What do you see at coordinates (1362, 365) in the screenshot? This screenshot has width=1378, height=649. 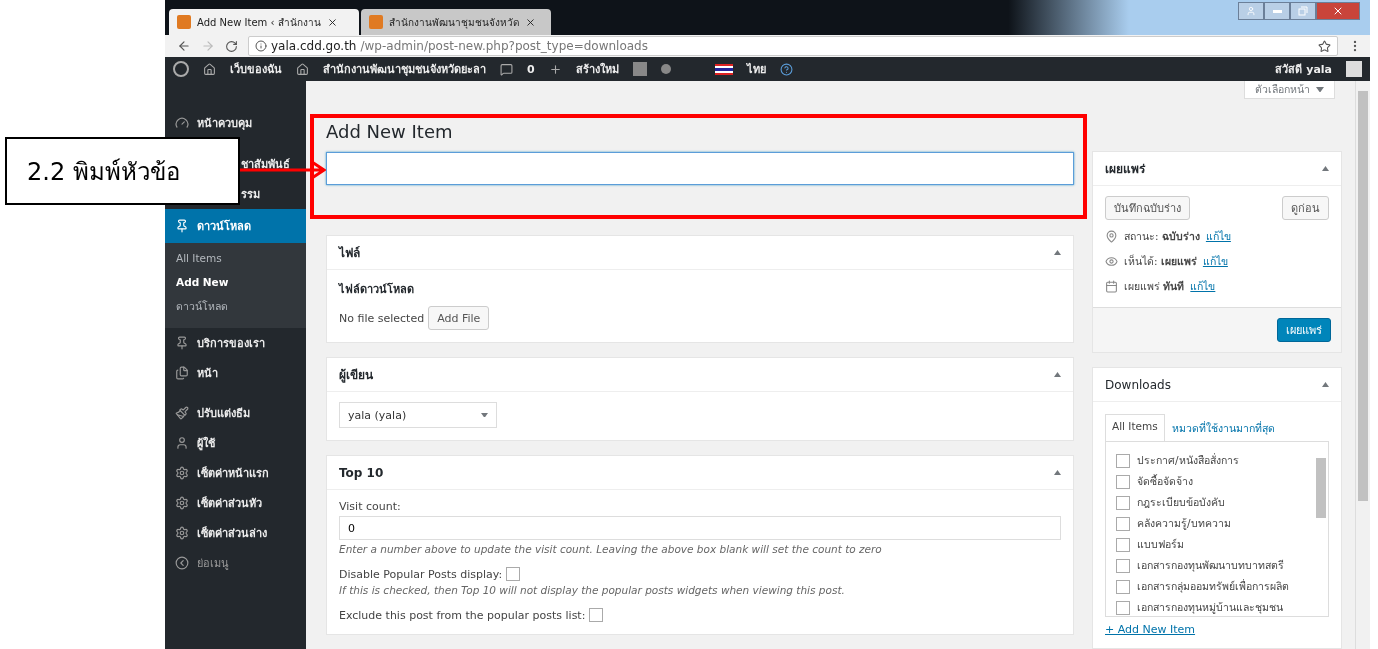 I see `scrollbar` at bounding box center [1362, 365].